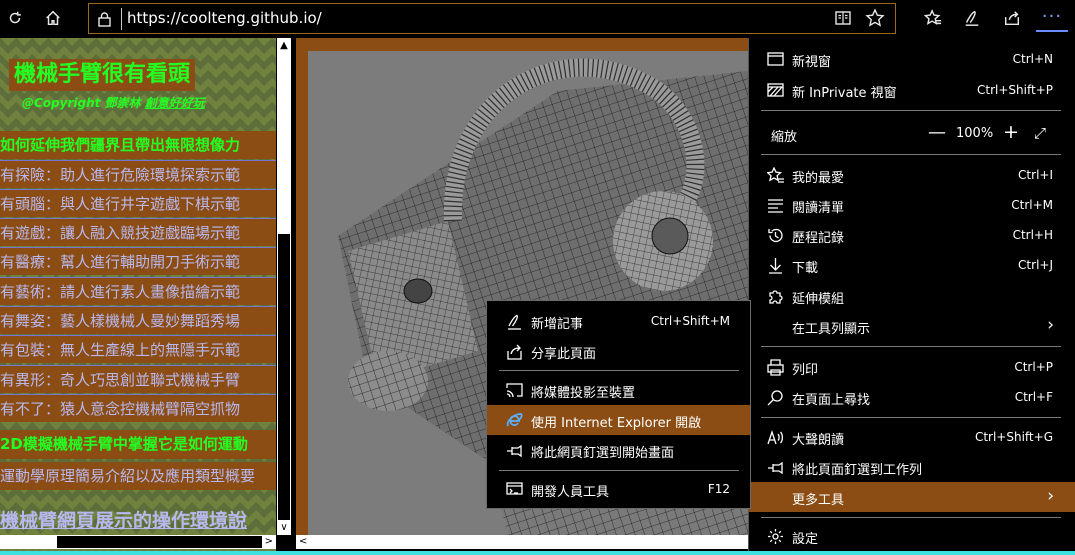 This screenshot has height=555, width=1075. What do you see at coordinates (775, 467) in the screenshot?
I see `pin-icon` at bounding box center [775, 467].